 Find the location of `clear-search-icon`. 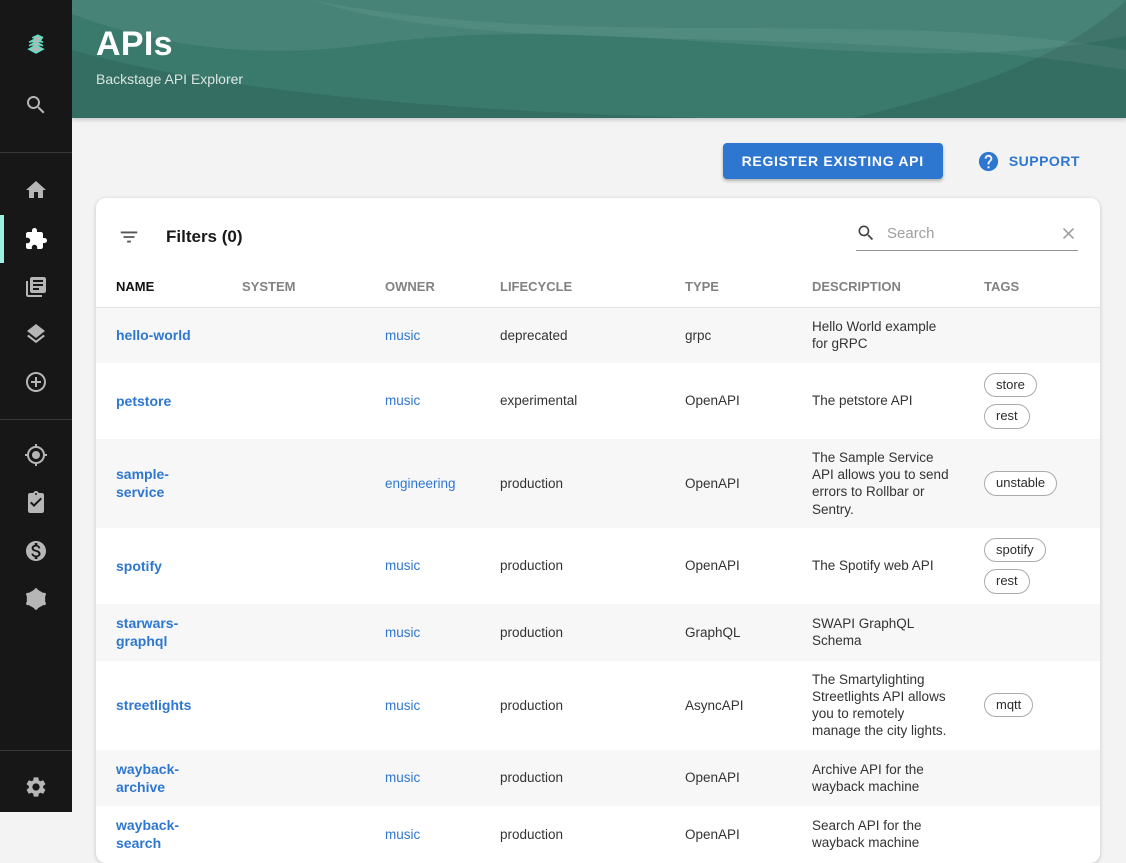

clear-search-icon is located at coordinates (1068, 233).